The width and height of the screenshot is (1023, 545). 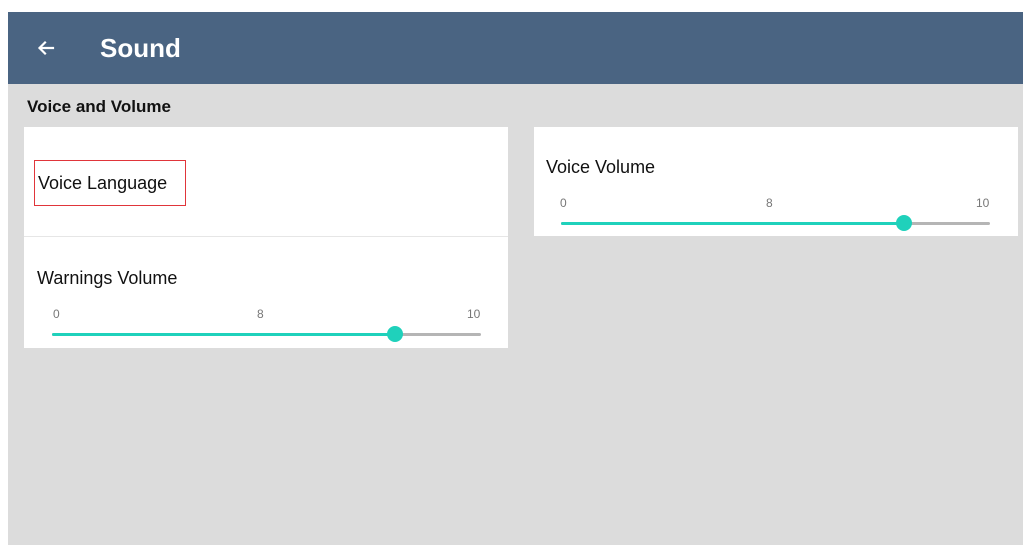 What do you see at coordinates (601, 167) in the screenshot?
I see `voice-volume-label: Voice Volume` at bounding box center [601, 167].